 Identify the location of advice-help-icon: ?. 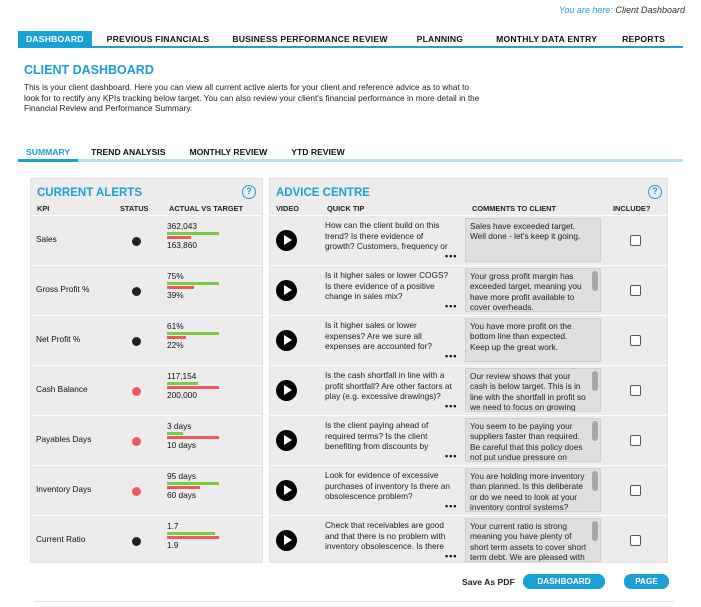
(655, 192).